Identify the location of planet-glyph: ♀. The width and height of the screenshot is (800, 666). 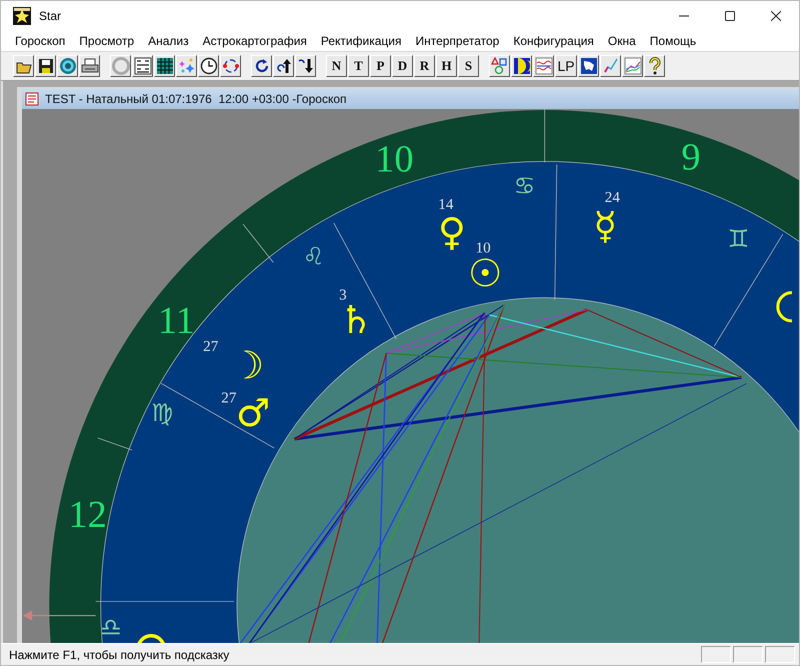
(452, 233).